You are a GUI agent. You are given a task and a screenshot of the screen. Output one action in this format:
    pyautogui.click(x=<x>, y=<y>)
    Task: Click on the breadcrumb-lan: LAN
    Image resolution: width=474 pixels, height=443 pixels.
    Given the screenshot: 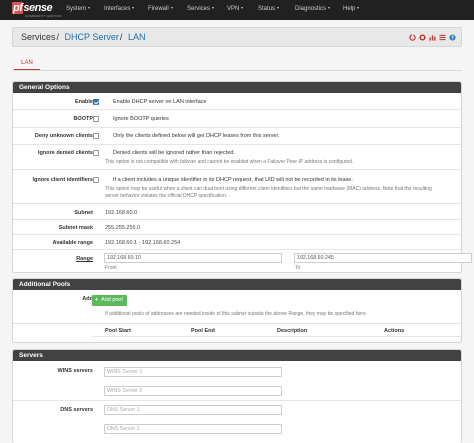 What is the action you would take?
    pyautogui.click(x=137, y=37)
    